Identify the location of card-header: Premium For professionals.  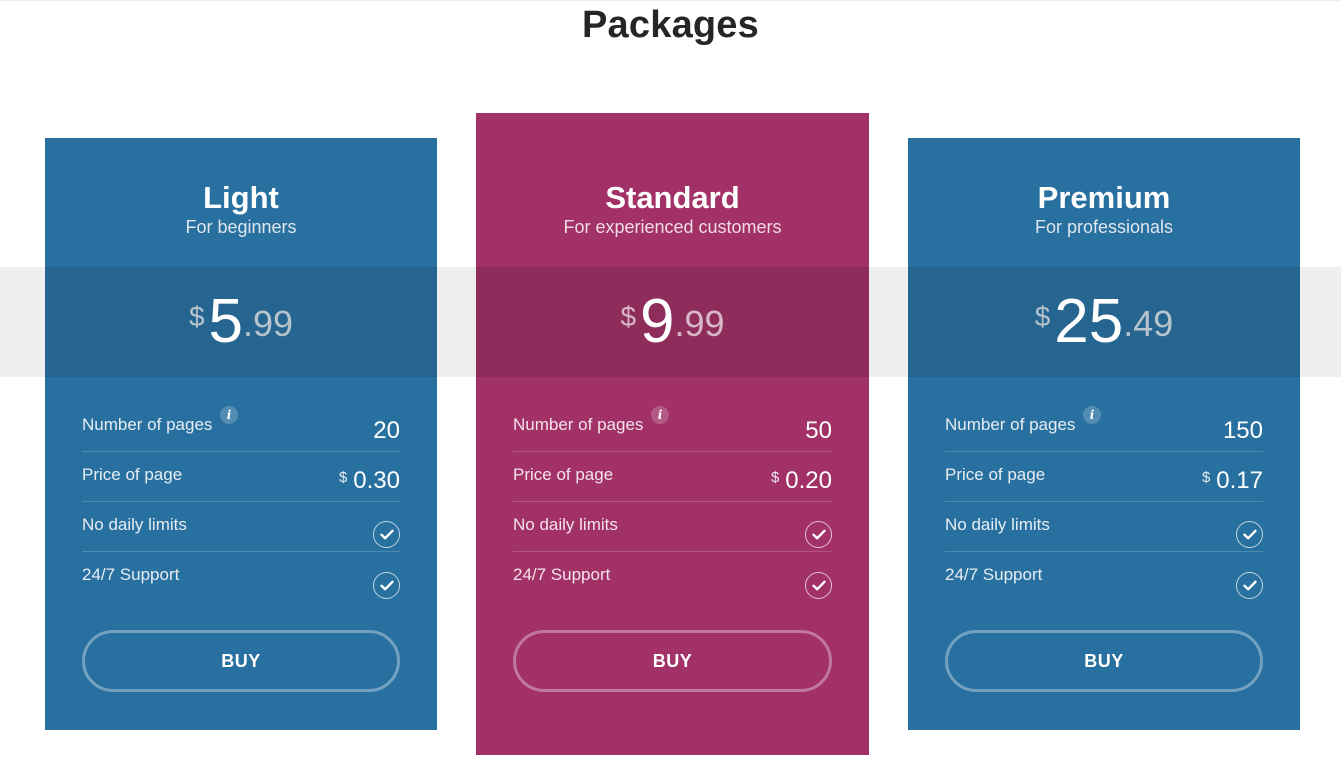
(1104, 209).